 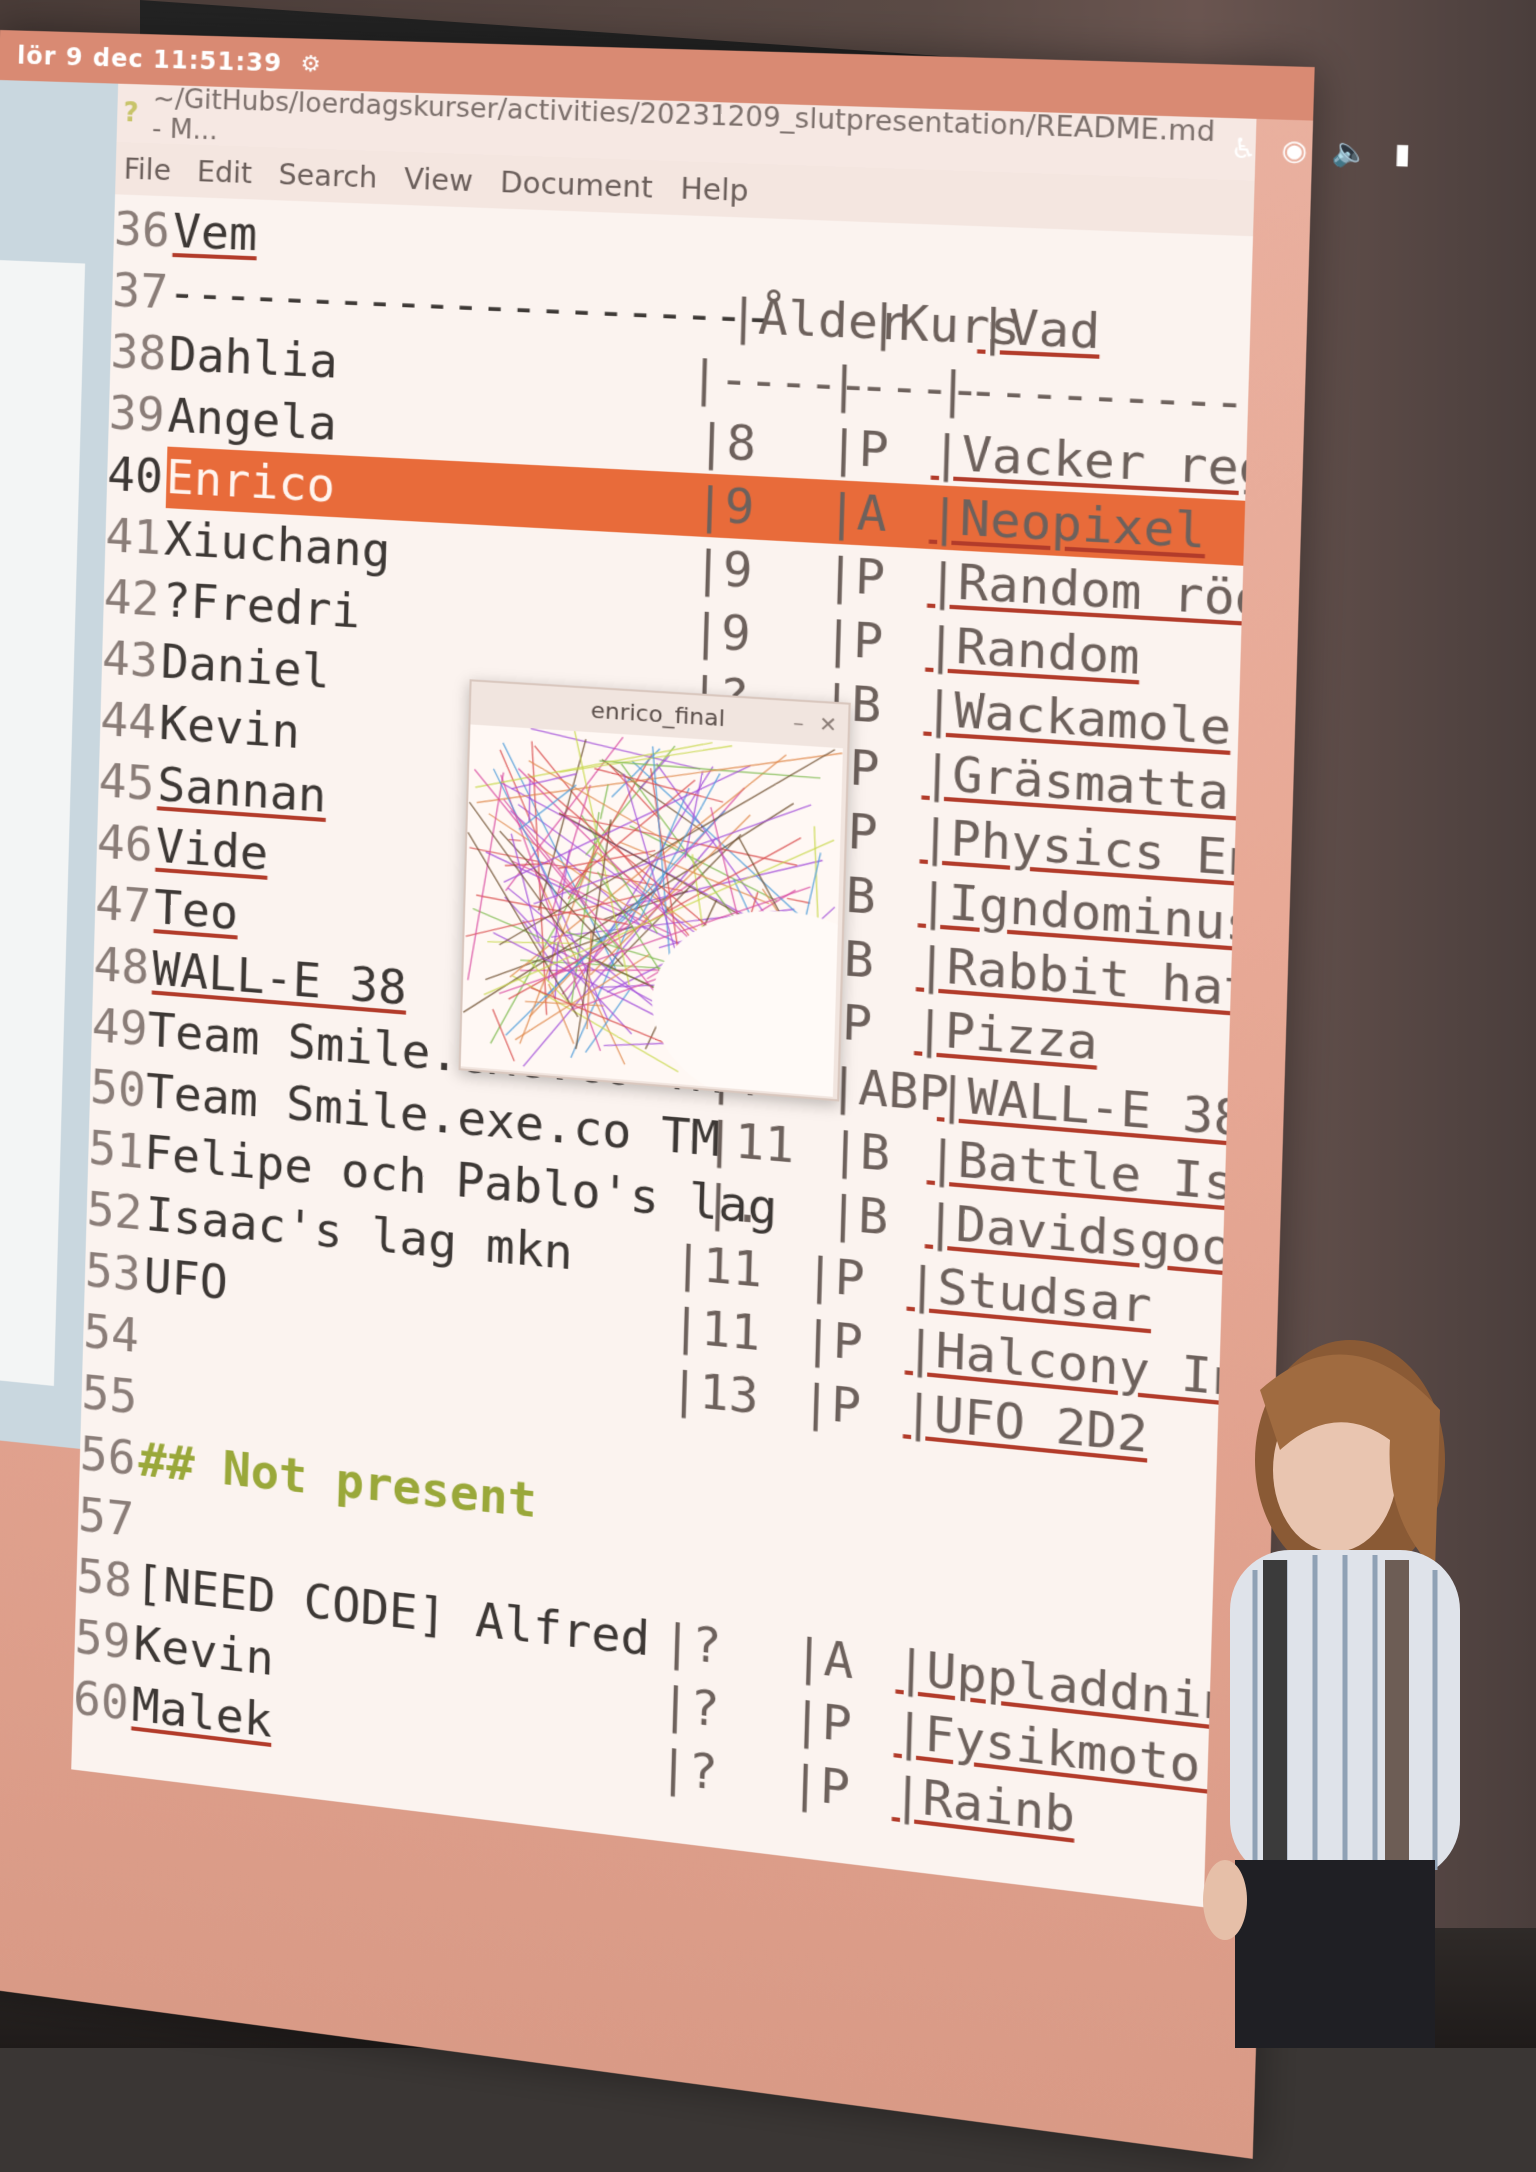 I want to click on settings-icon: ⚙, so click(x=310, y=64).